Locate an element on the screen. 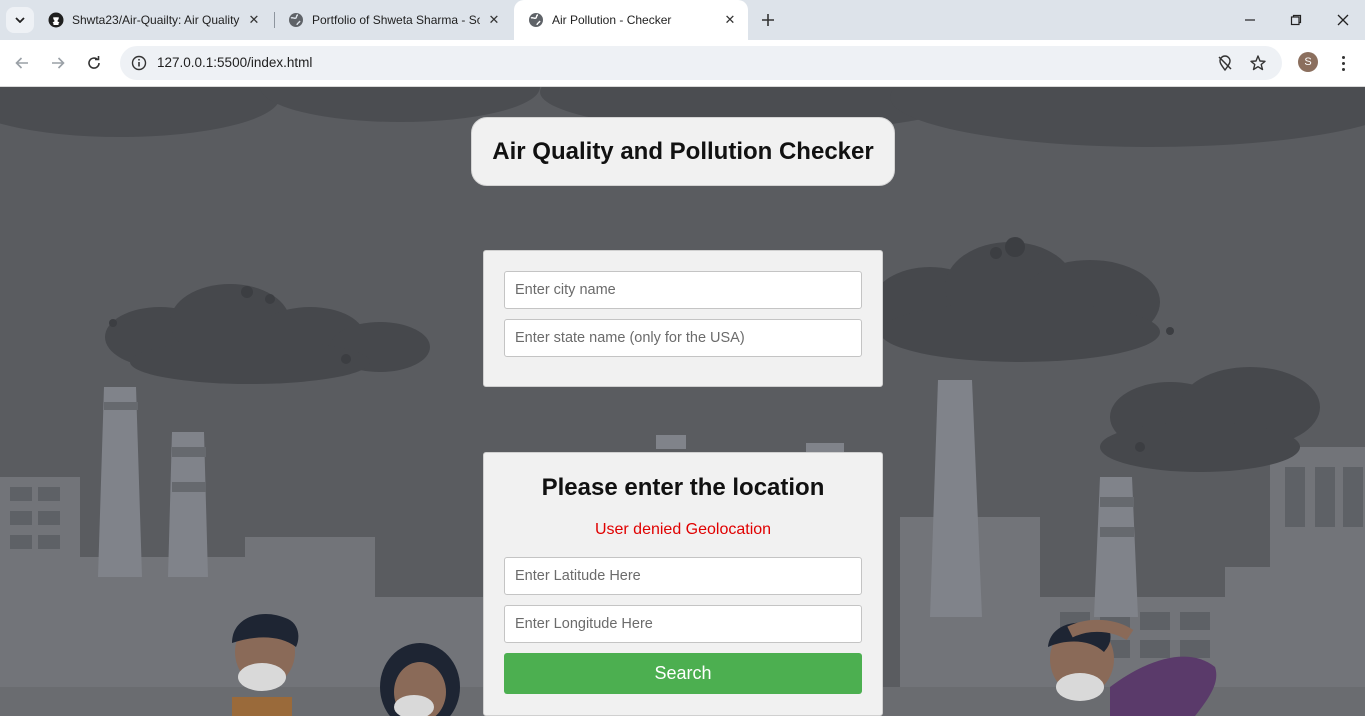 This screenshot has width=1365, height=716. site-info-icon is located at coordinates (139, 63).